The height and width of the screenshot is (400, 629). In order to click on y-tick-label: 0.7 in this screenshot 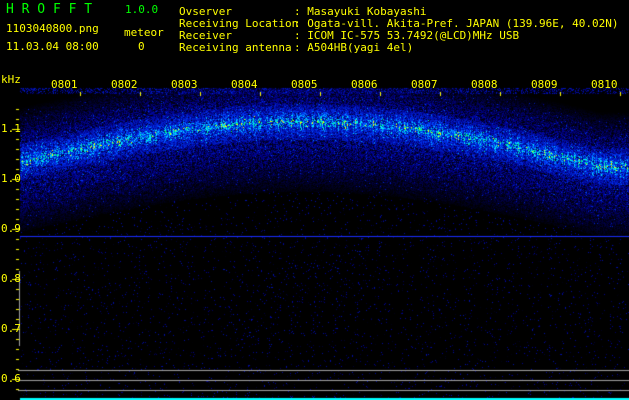, I will do `click(11, 328)`.